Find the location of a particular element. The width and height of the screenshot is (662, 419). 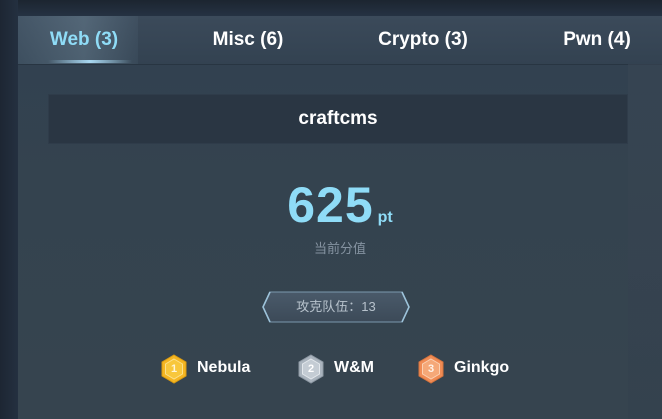

challenge-title: craftcms is located at coordinates (338, 119).